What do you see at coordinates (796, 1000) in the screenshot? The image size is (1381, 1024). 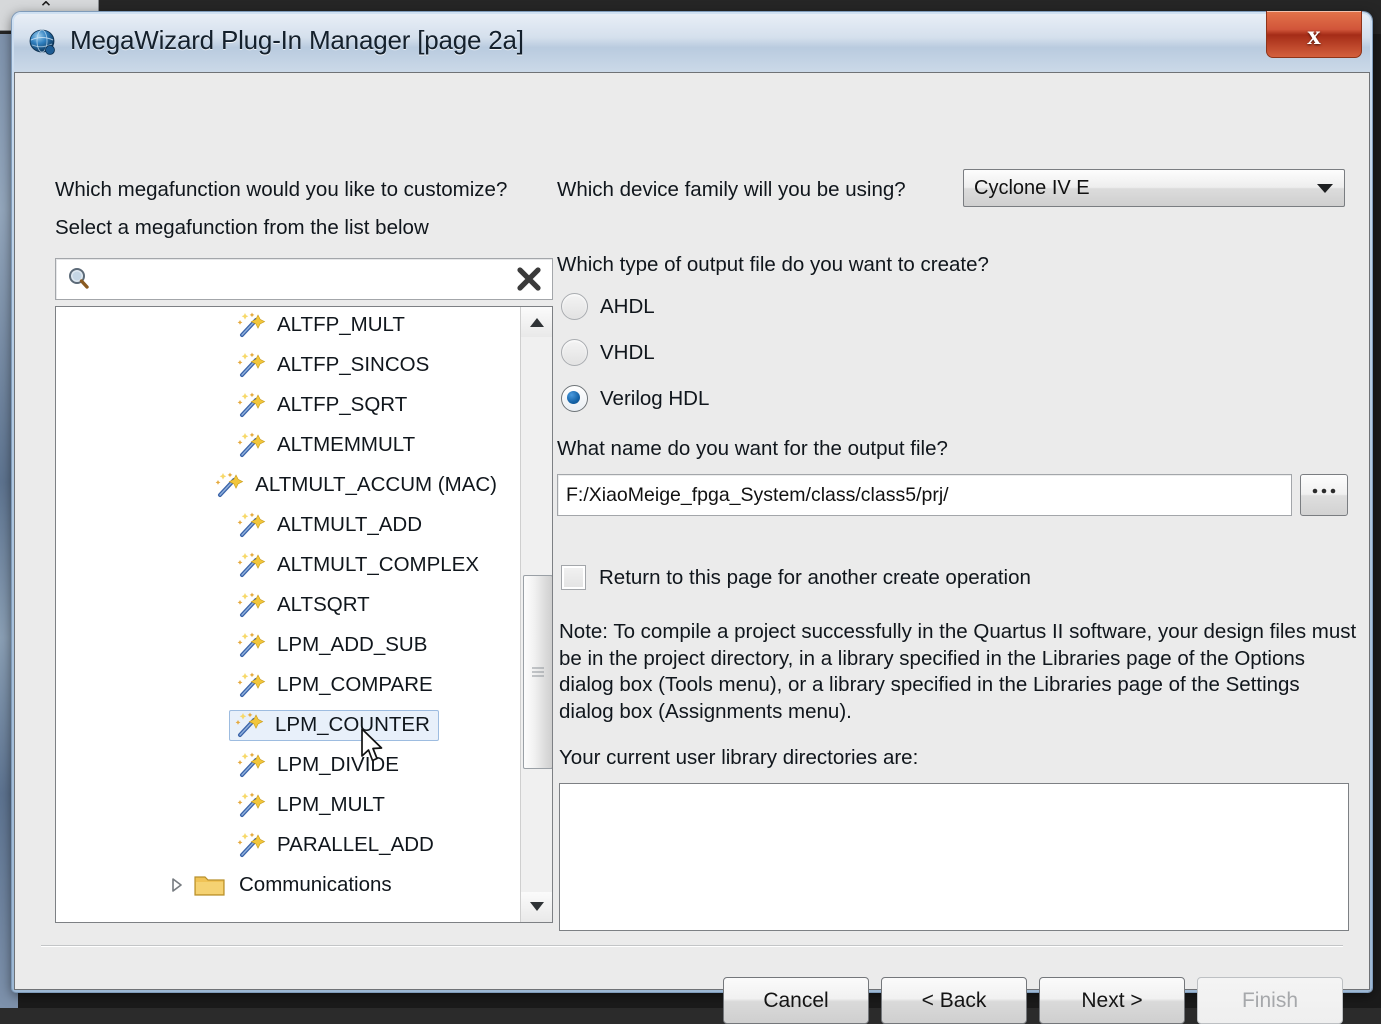 I see `cancel-button: Cancel` at bounding box center [796, 1000].